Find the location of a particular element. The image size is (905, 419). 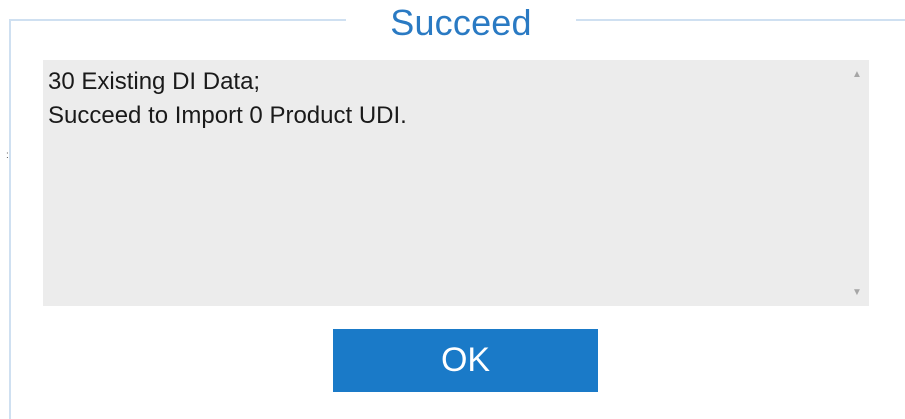

message-line: 30 Existing DI Data; is located at coordinates (154, 81).